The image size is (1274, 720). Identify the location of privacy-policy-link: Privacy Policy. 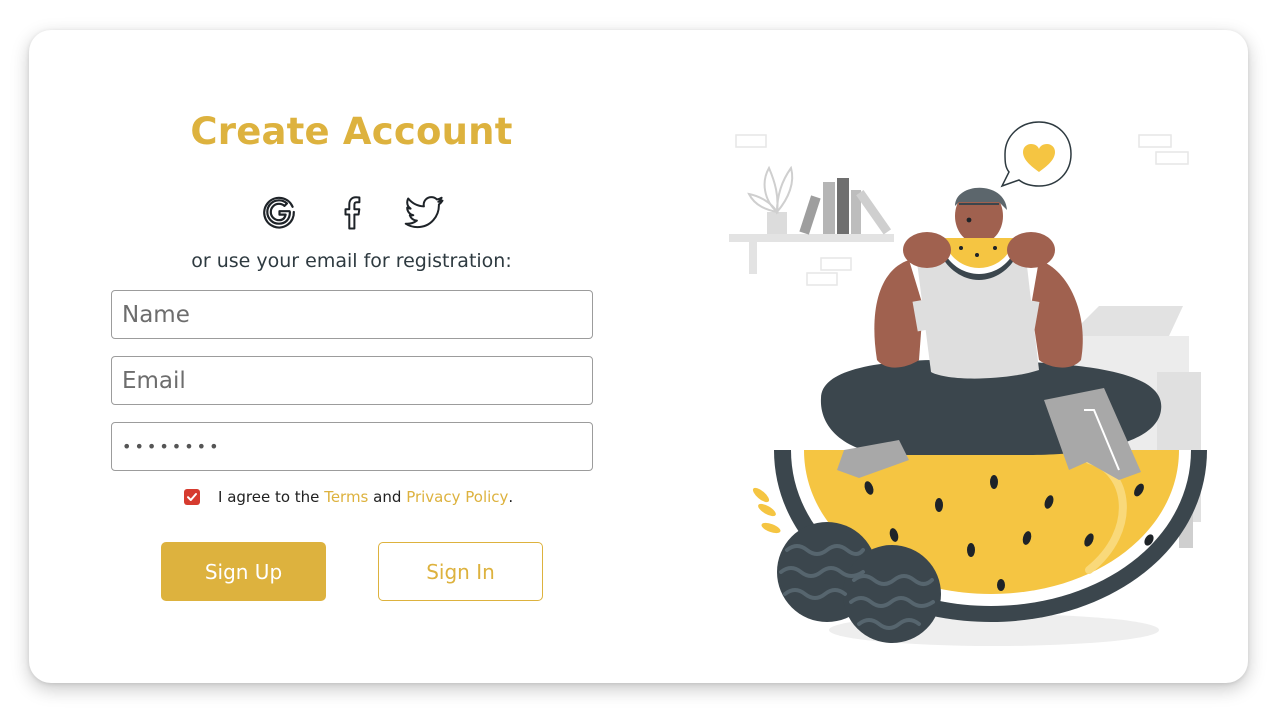
(457, 497).